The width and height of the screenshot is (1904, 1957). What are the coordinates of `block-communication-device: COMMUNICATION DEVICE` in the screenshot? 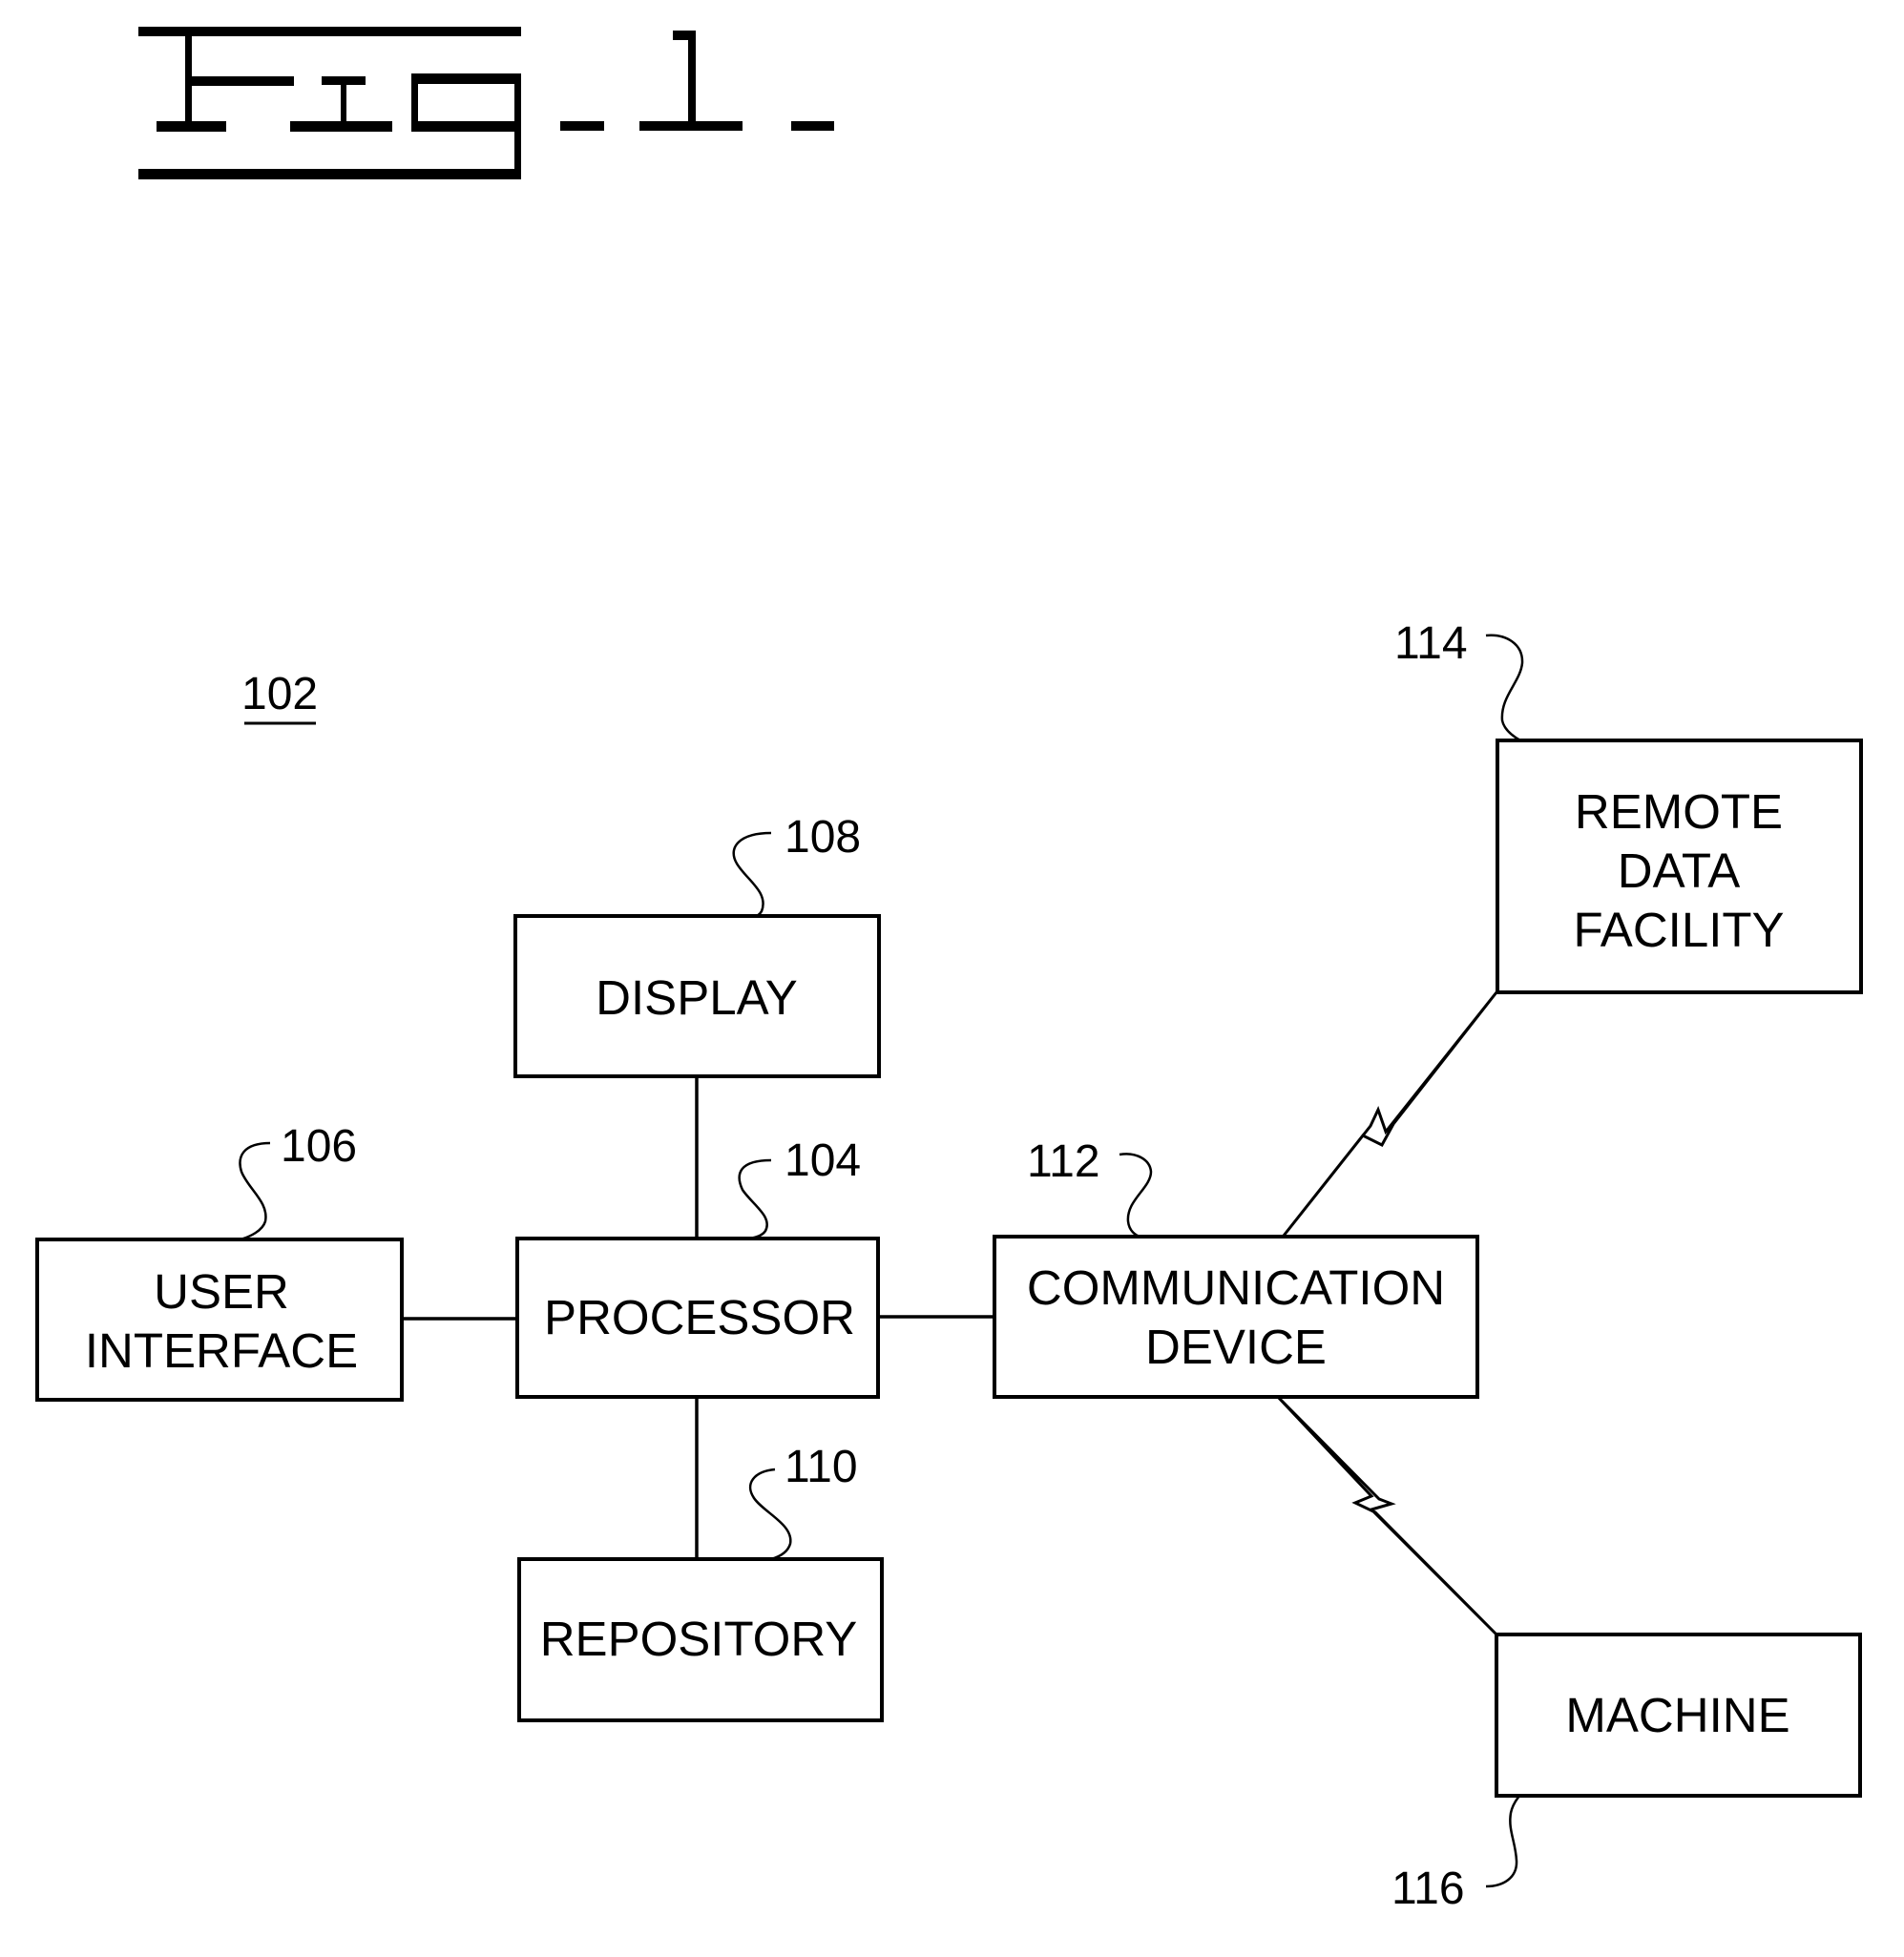 It's located at (1236, 1317).